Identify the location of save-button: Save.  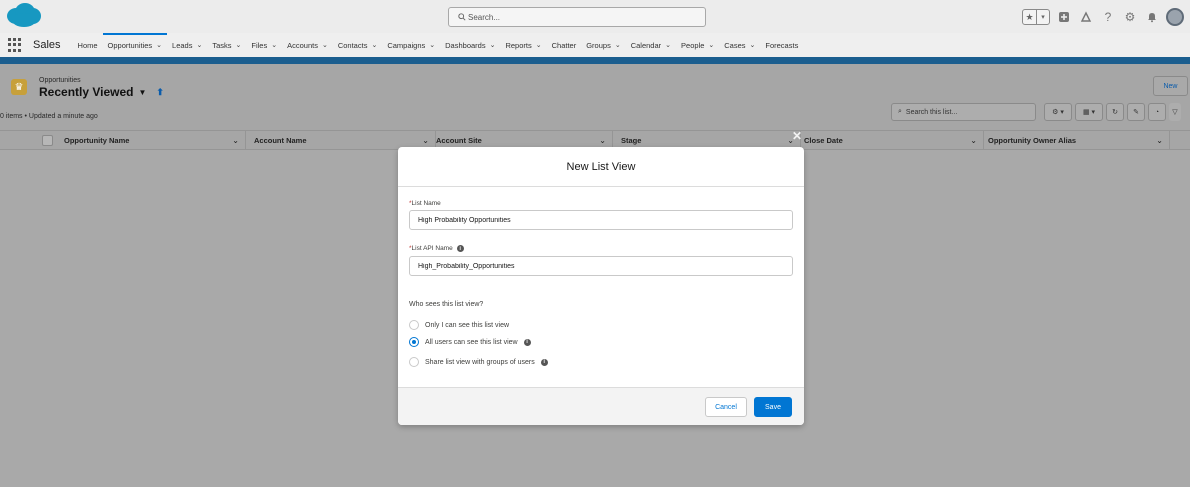
(773, 407).